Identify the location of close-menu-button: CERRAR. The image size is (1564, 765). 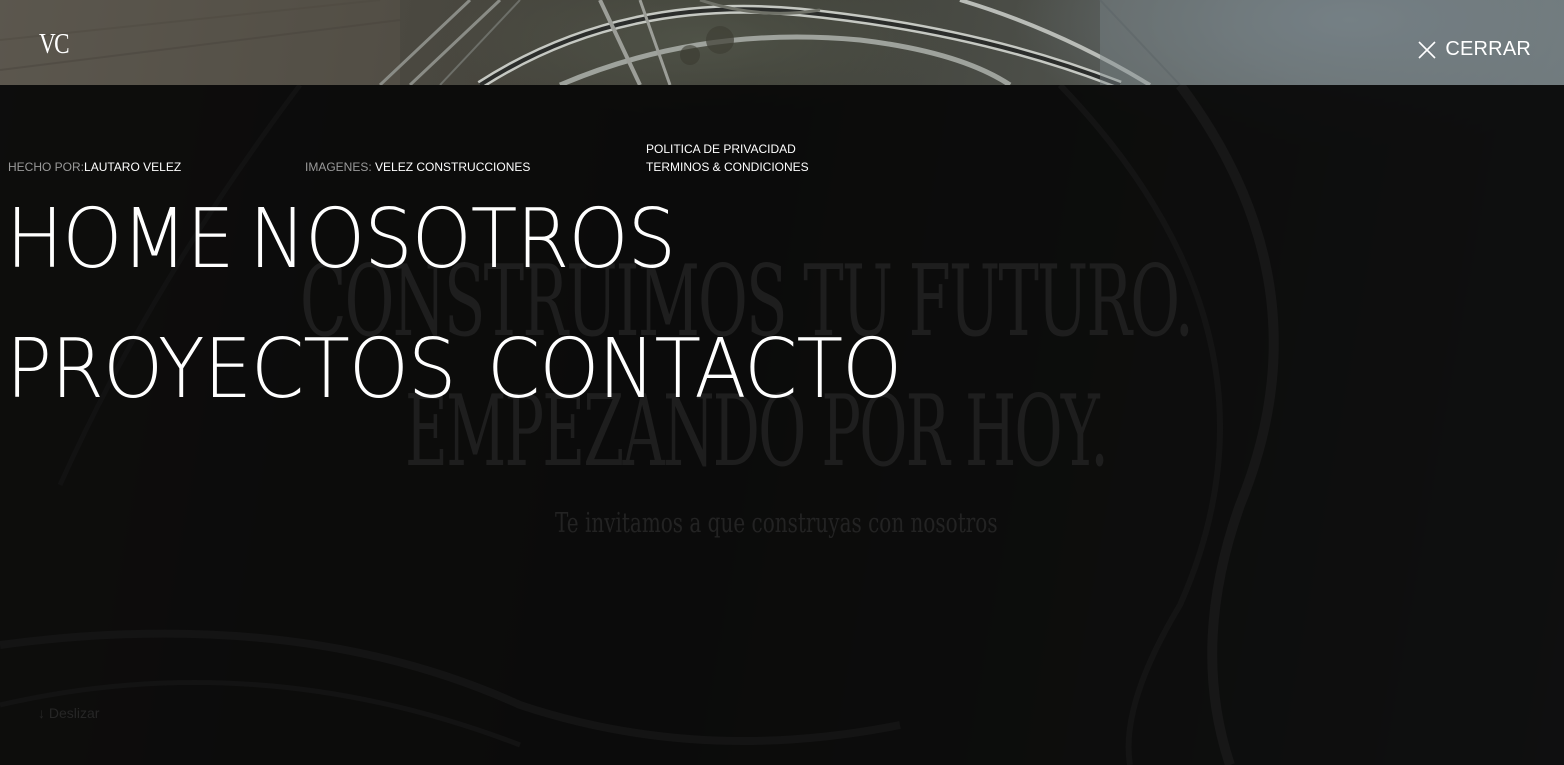
(1474, 49).